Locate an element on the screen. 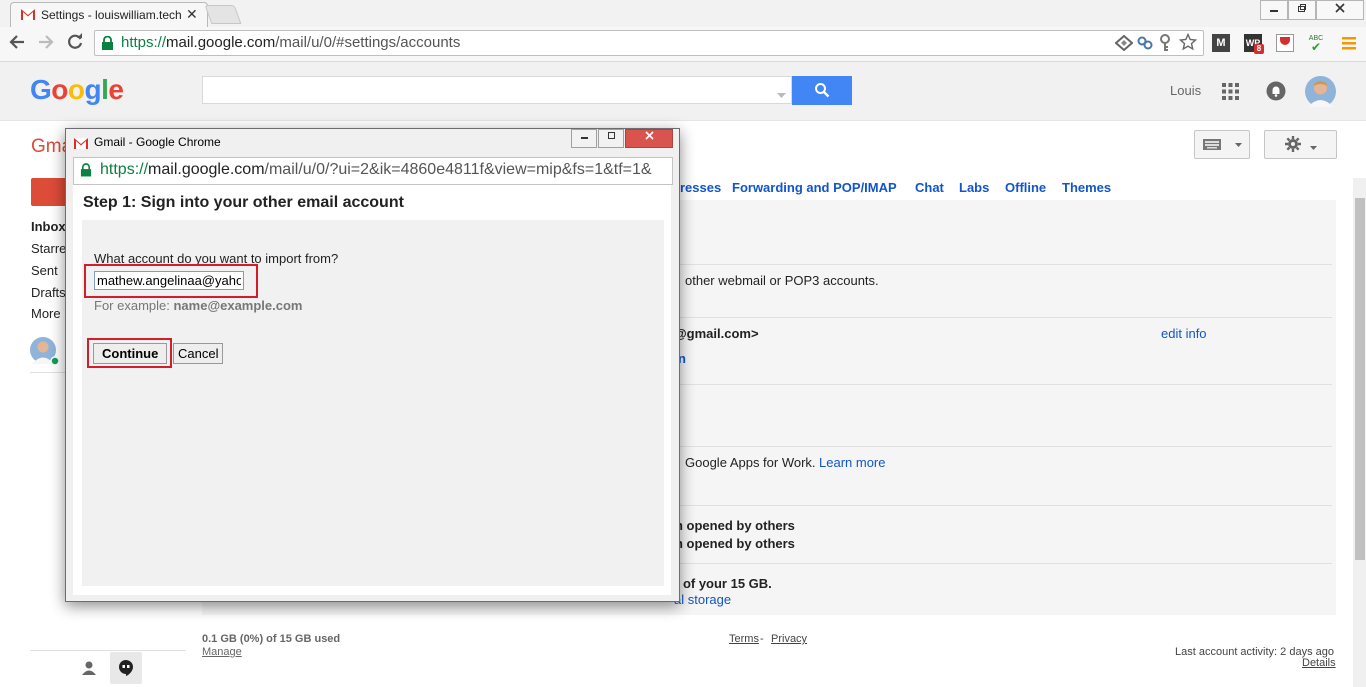 The width and height of the screenshot is (1366, 687). sidebar-item-sent: Sent is located at coordinates (44, 270).